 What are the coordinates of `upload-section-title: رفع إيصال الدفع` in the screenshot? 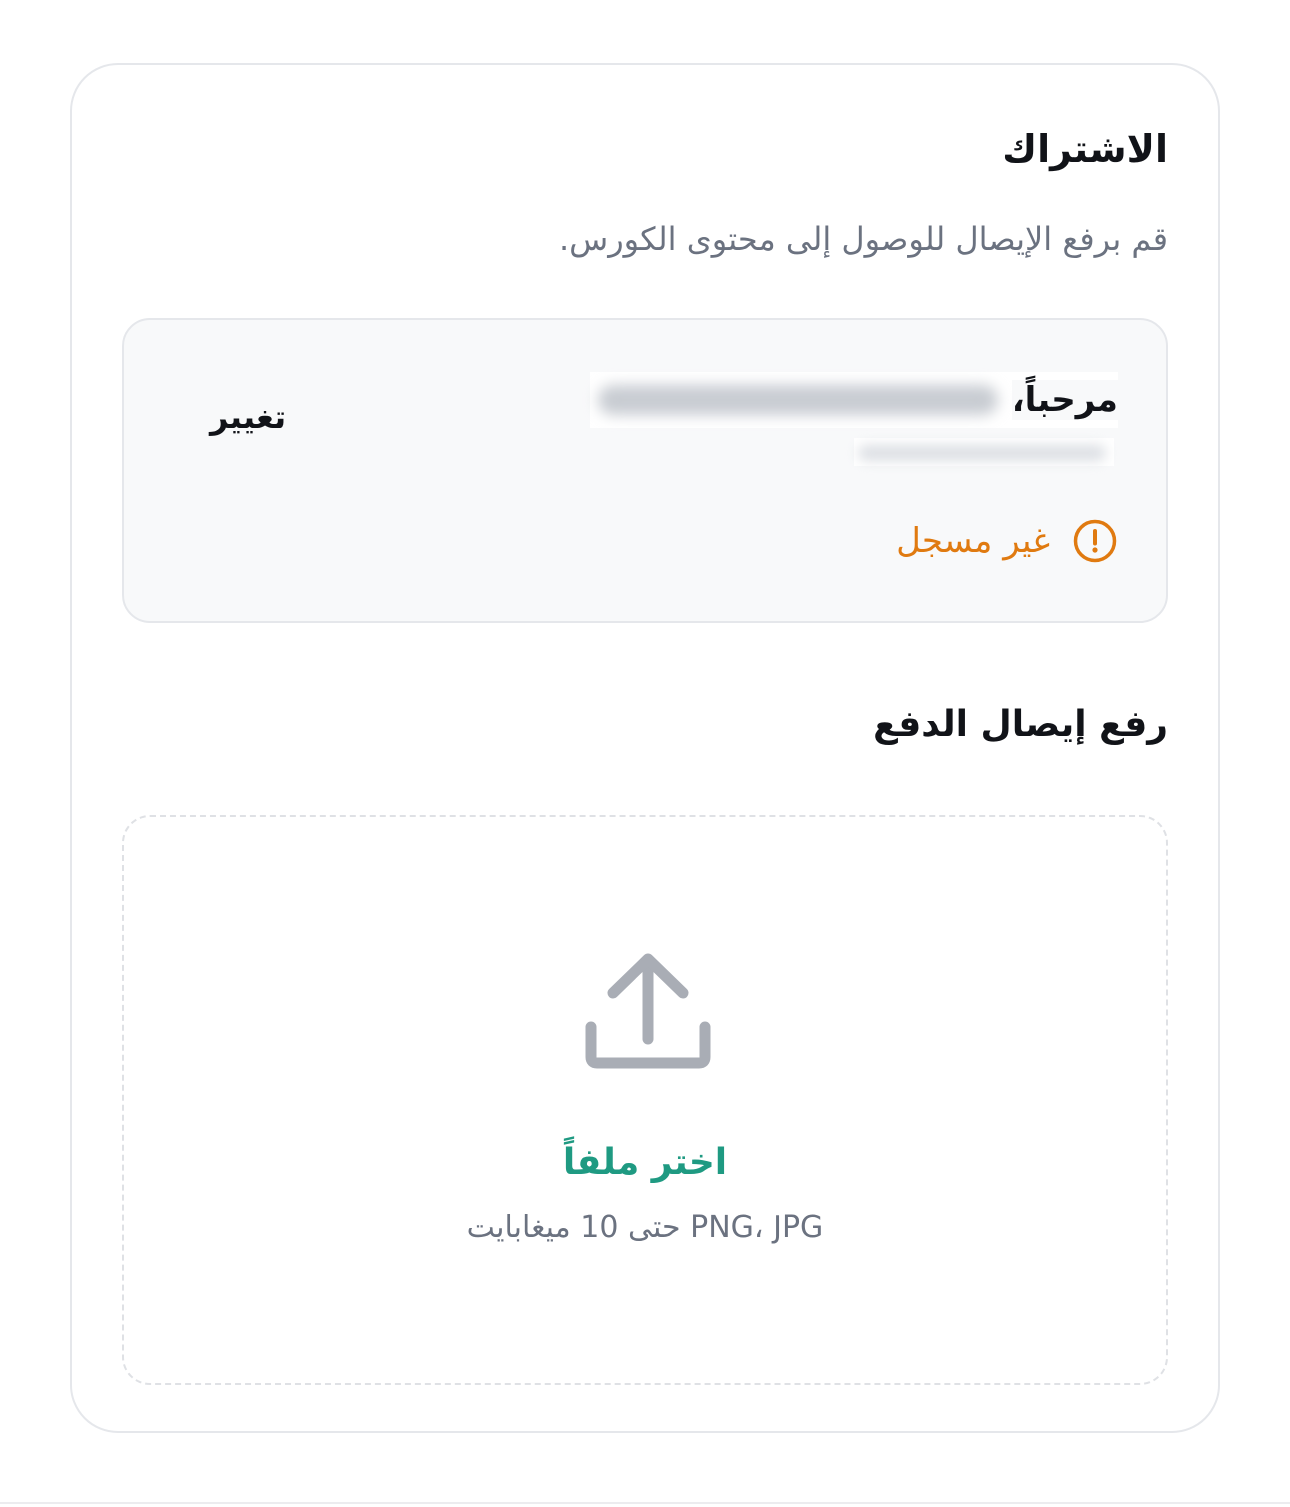 It's located at (1020, 724).